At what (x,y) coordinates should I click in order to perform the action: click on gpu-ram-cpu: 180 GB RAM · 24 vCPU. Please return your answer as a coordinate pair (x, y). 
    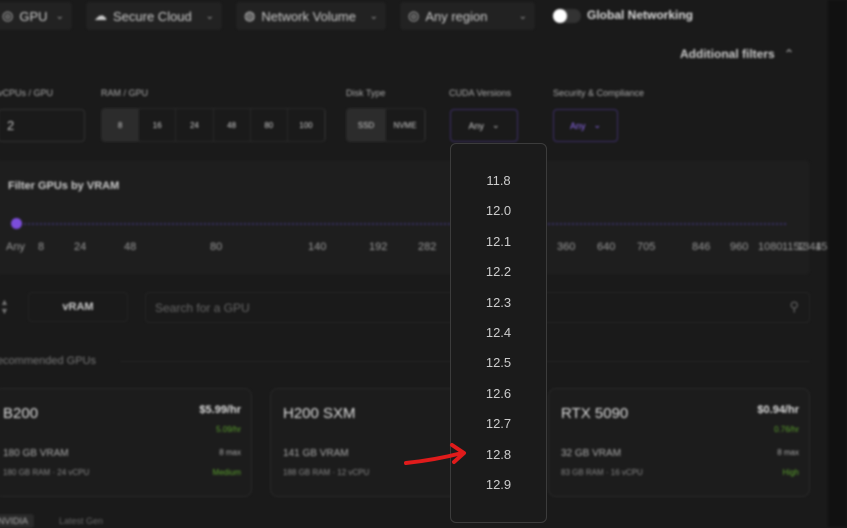
    Looking at the image, I should click on (46, 472).